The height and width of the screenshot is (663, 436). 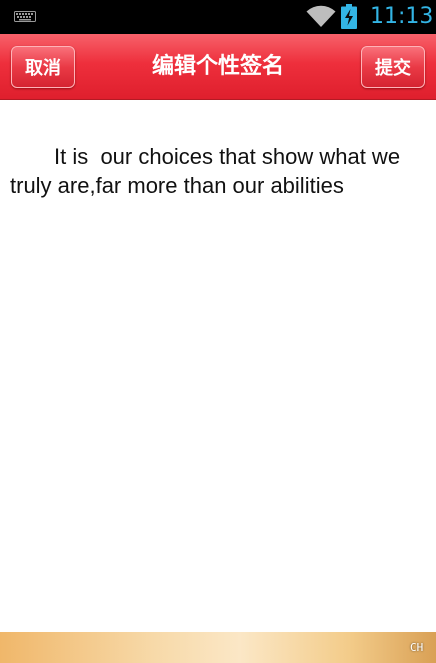 I want to click on status-bar: 11:13, so click(x=218, y=17).